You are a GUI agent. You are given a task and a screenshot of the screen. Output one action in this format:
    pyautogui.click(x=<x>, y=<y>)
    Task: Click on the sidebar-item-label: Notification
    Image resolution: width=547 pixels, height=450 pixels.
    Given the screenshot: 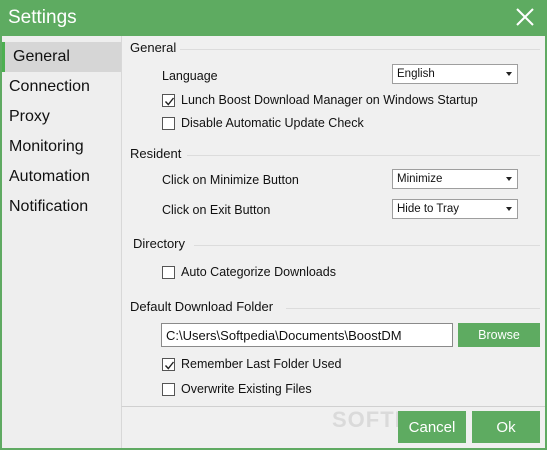 What is the action you would take?
    pyautogui.click(x=49, y=206)
    